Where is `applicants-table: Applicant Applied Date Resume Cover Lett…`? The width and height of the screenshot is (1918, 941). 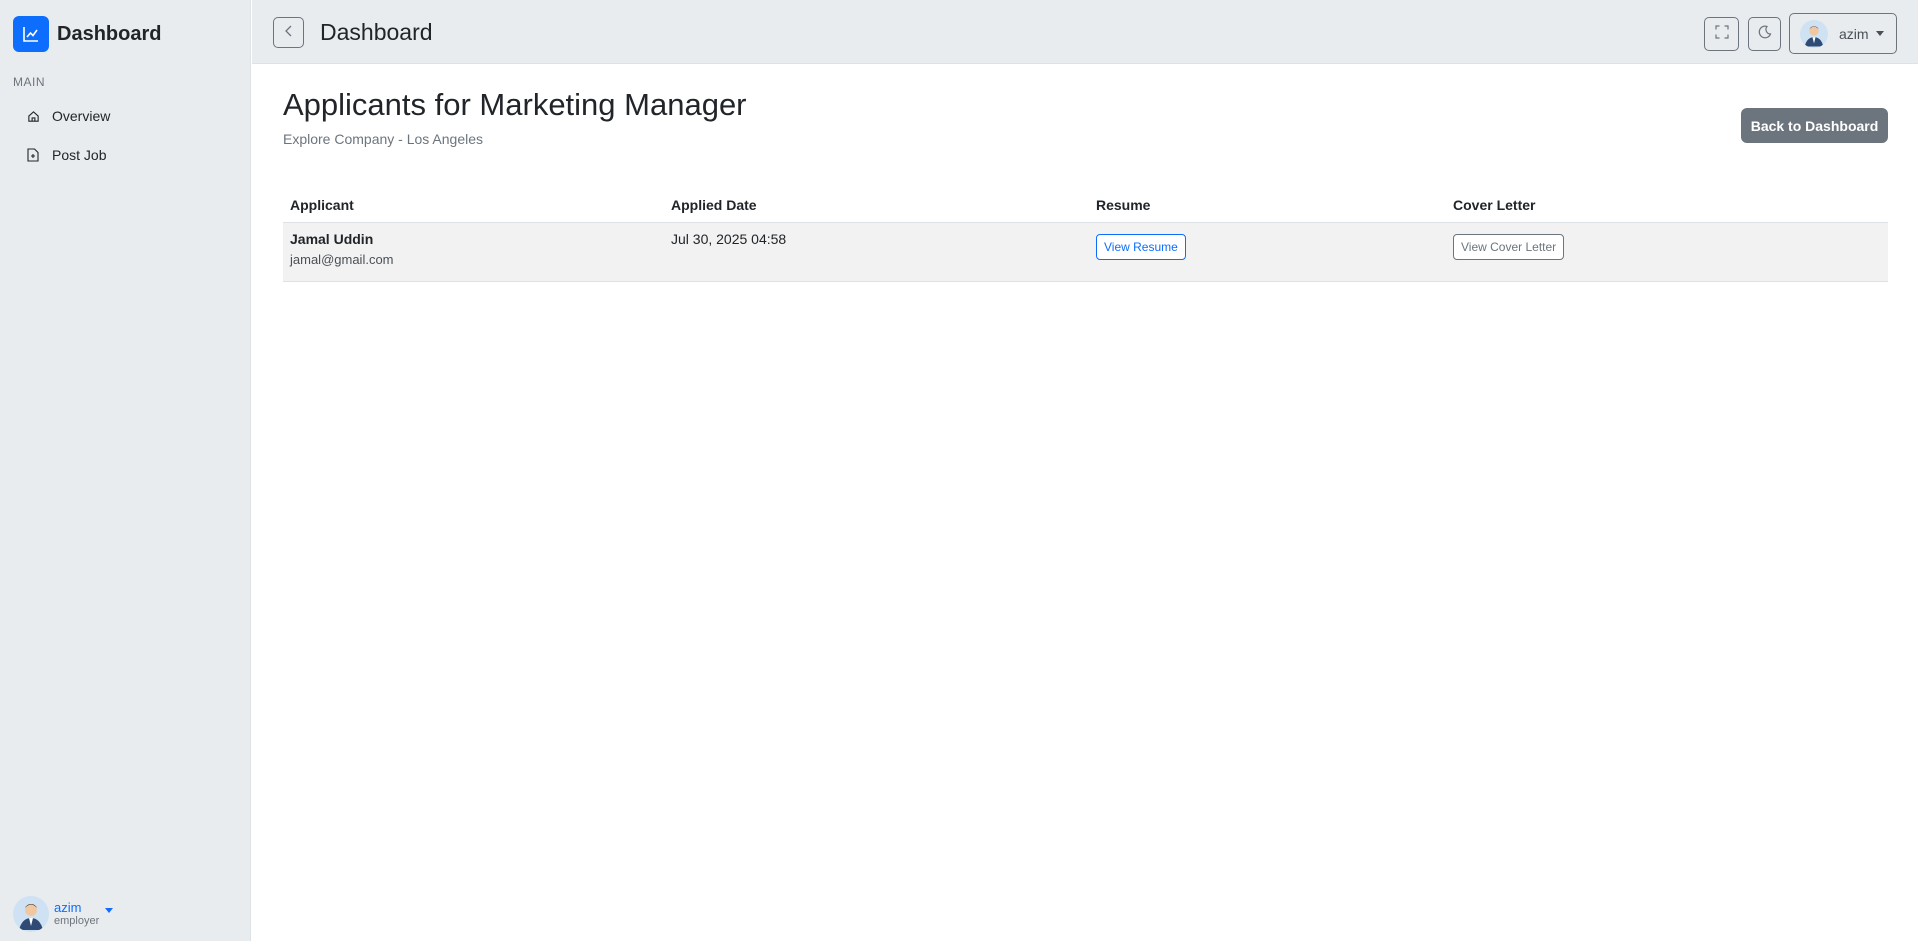 applicants-table: Applicant Applied Date Resume Cover Lett… is located at coordinates (1085, 236).